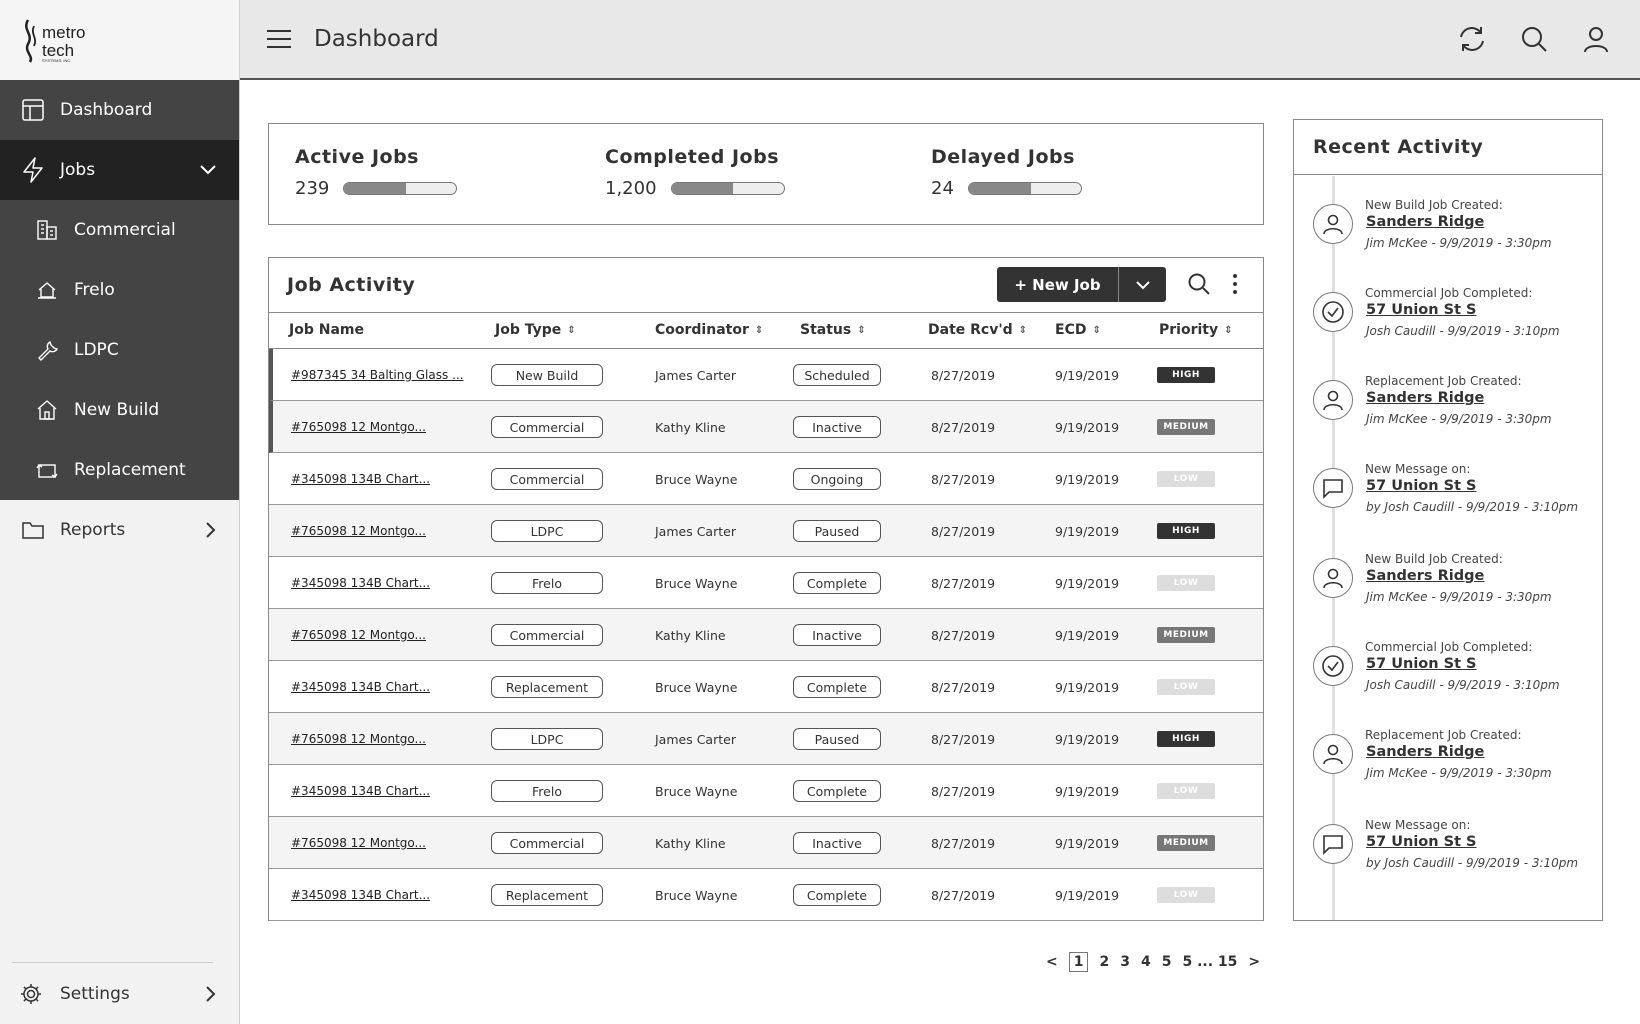 The width and height of the screenshot is (1640, 1024). What do you see at coordinates (357, 157) in the screenshot?
I see `stat-label: Active Jobs` at bounding box center [357, 157].